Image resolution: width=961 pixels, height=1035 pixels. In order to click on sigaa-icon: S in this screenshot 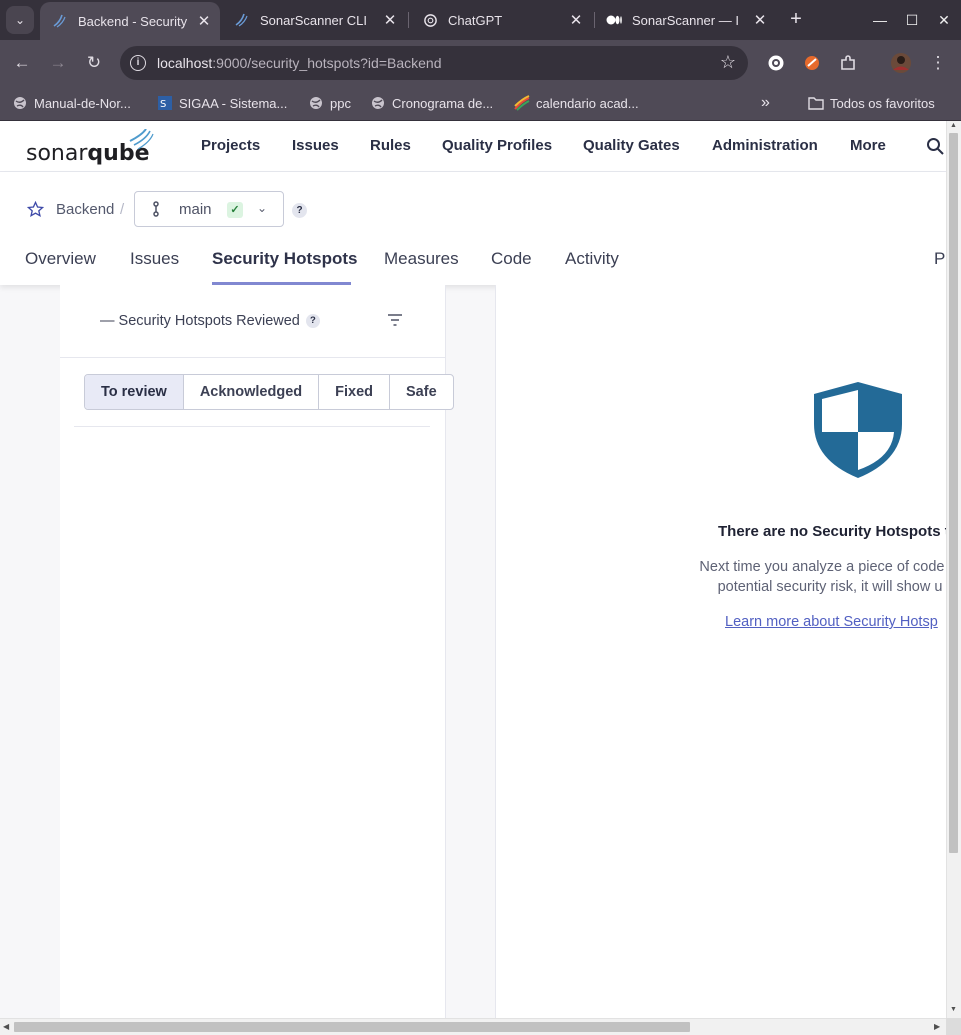, I will do `click(165, 103)`.